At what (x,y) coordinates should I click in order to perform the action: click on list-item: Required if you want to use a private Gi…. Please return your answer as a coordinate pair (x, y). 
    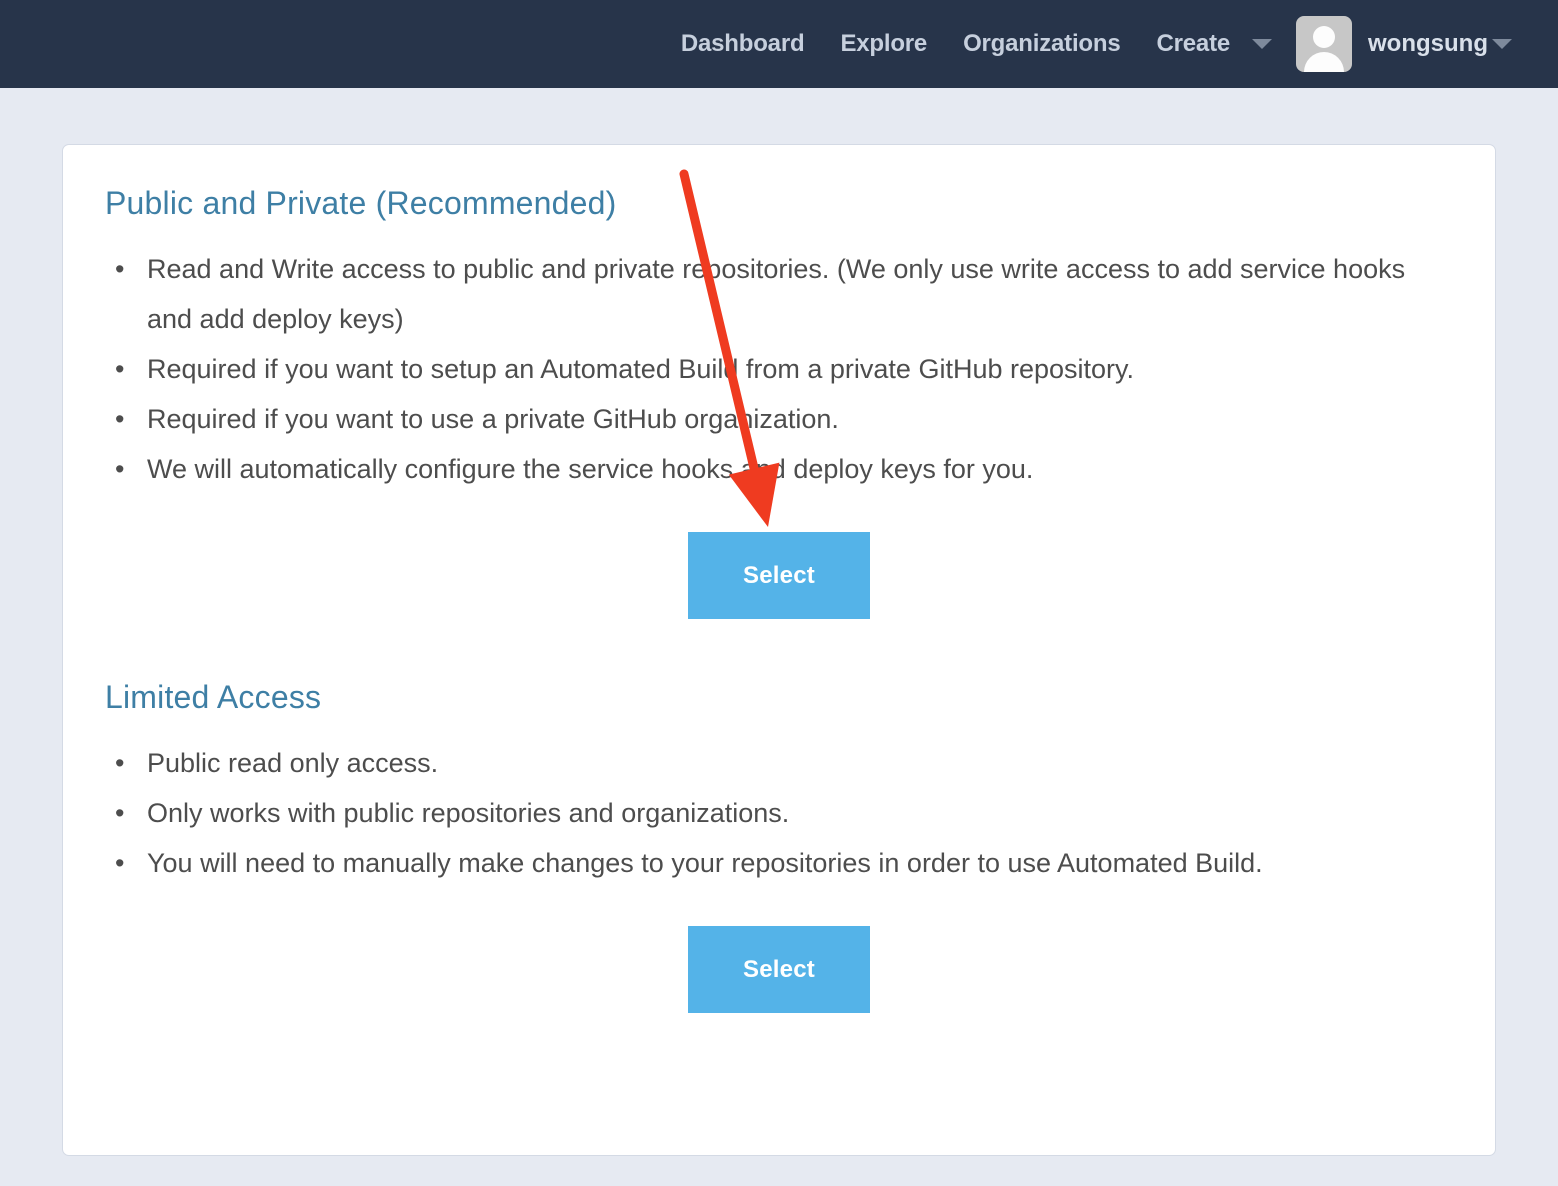
    Looking at the image, I should click on (779, 419).